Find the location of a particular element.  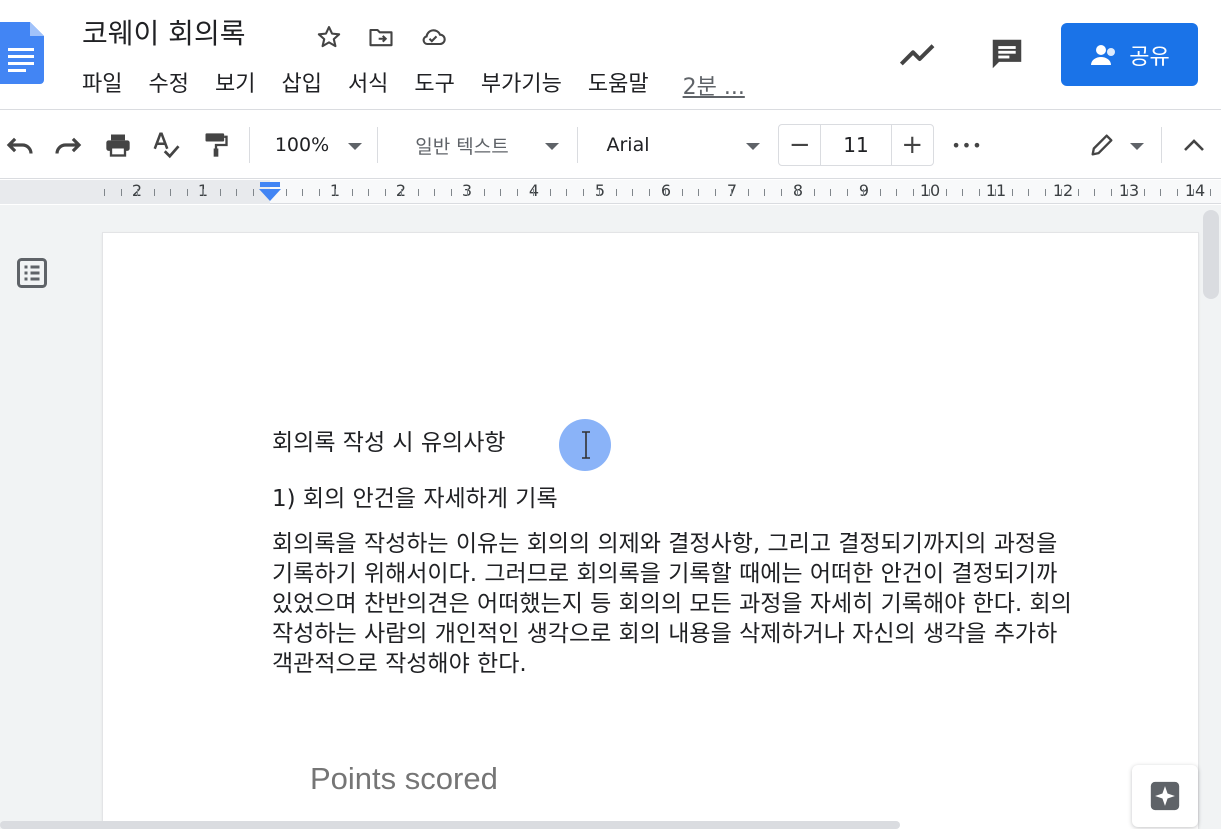

ruler-label: 12 is located at coordinates (1063, 190).